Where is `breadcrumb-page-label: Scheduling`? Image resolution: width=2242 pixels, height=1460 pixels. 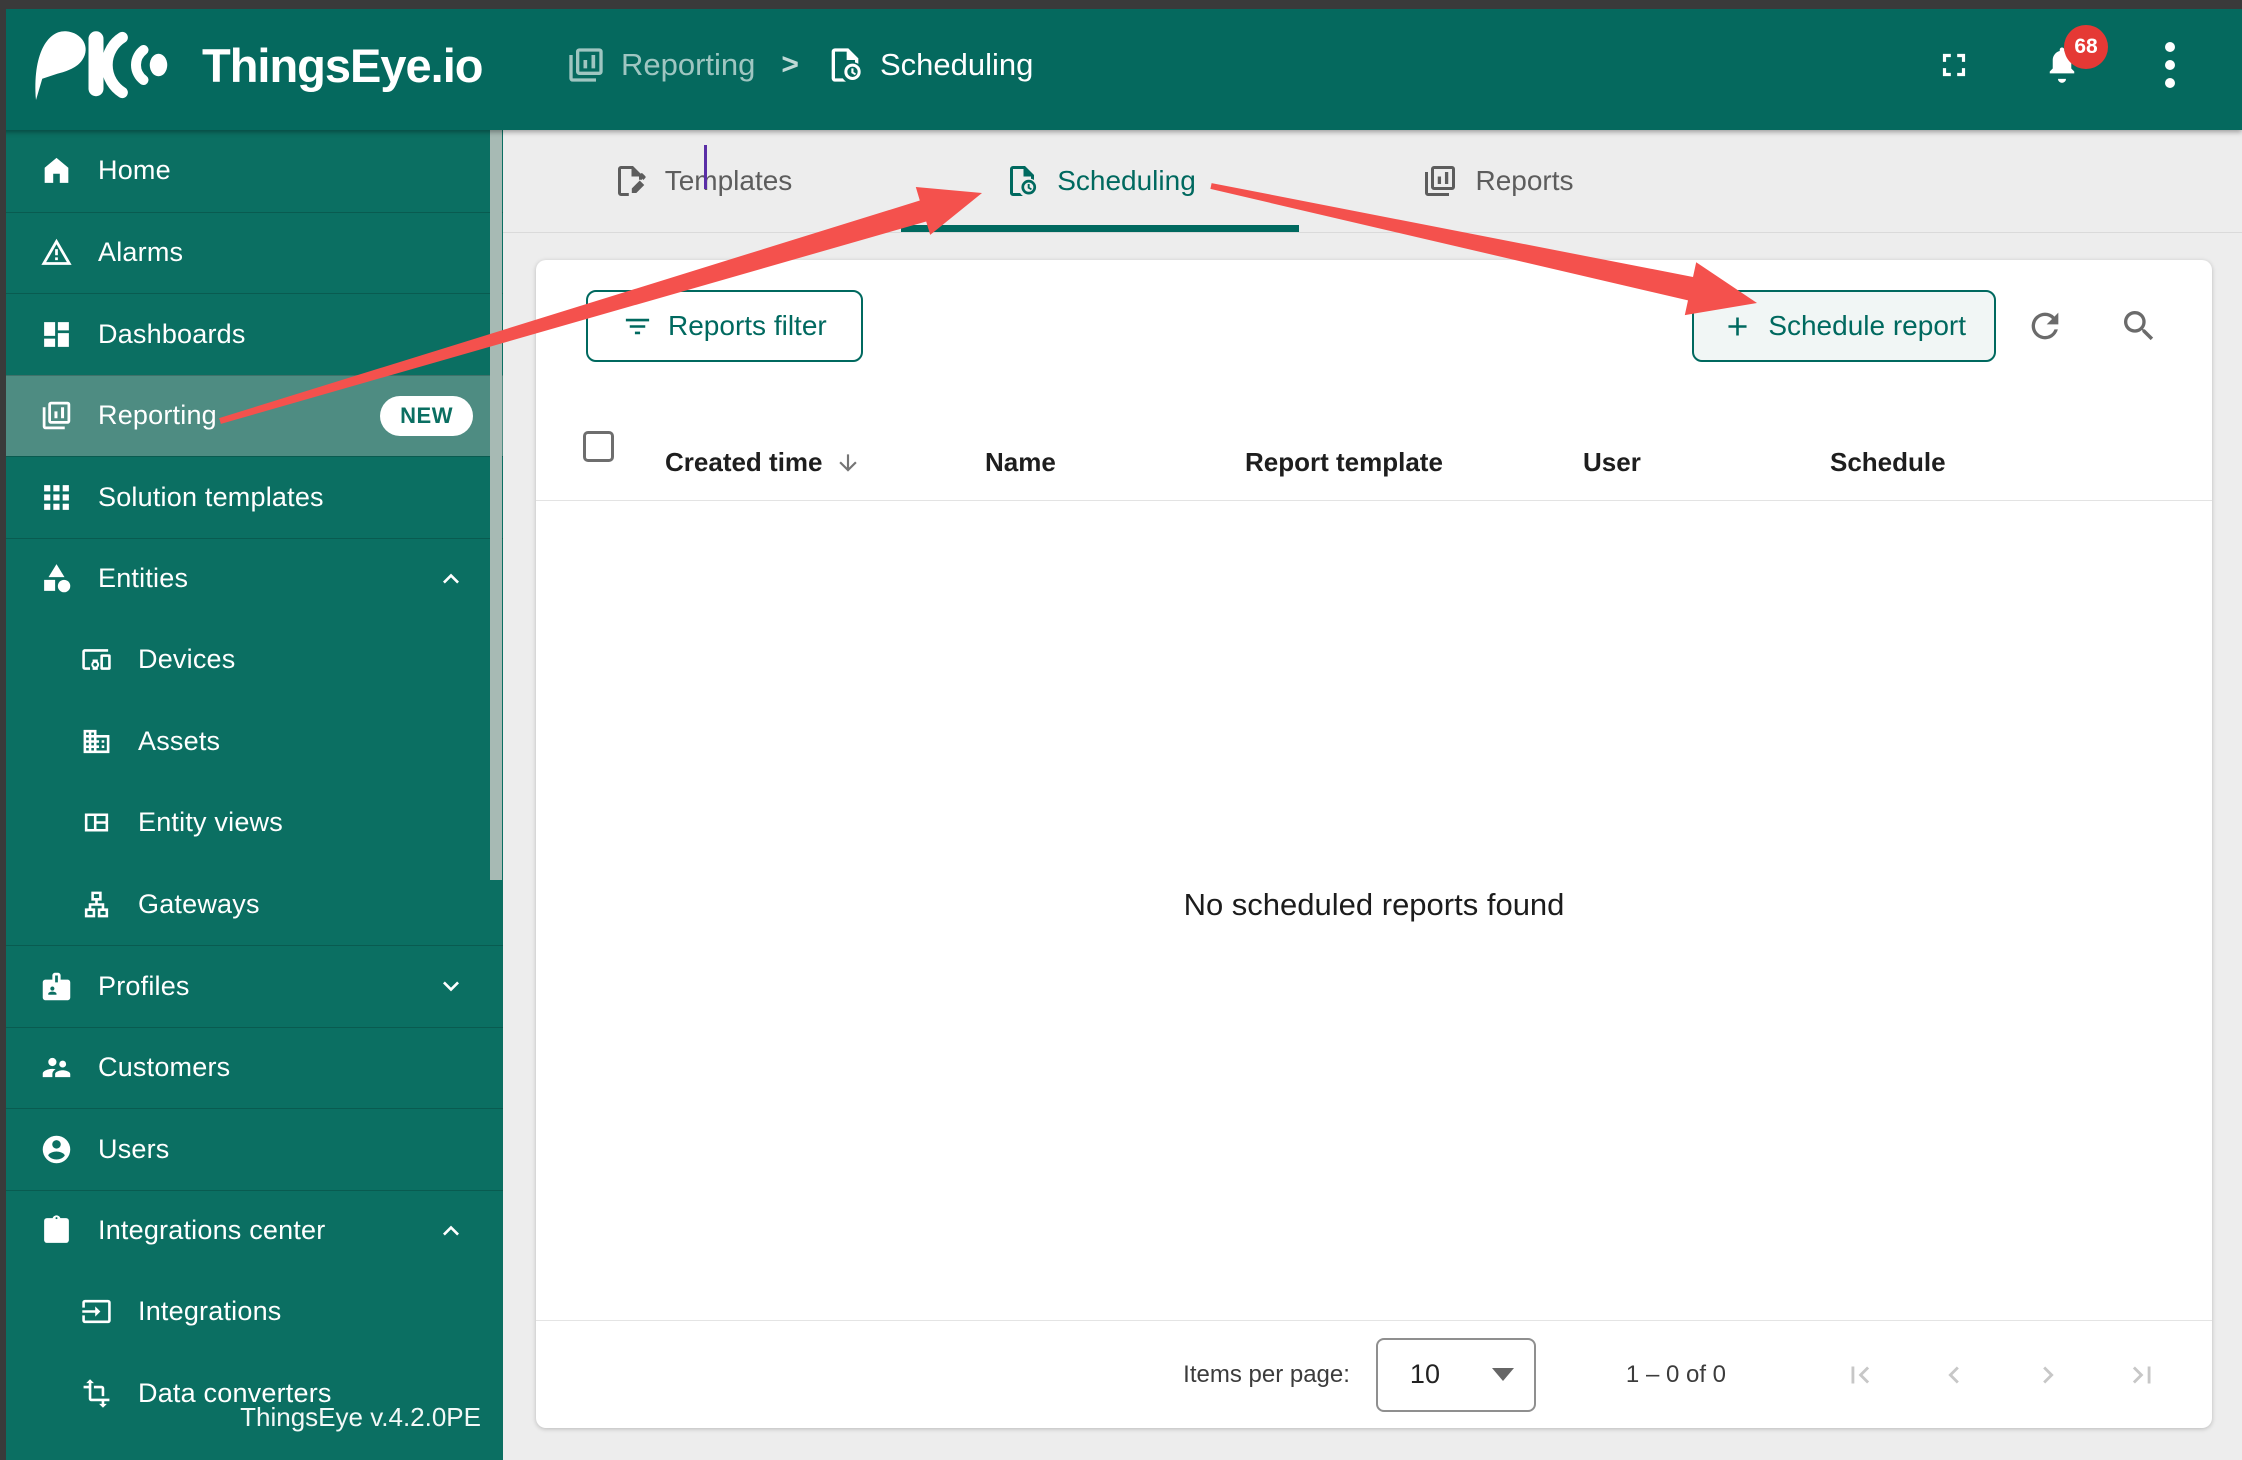 breadcrumb-page-label: Scheduling is located at coordinates (956, 64).